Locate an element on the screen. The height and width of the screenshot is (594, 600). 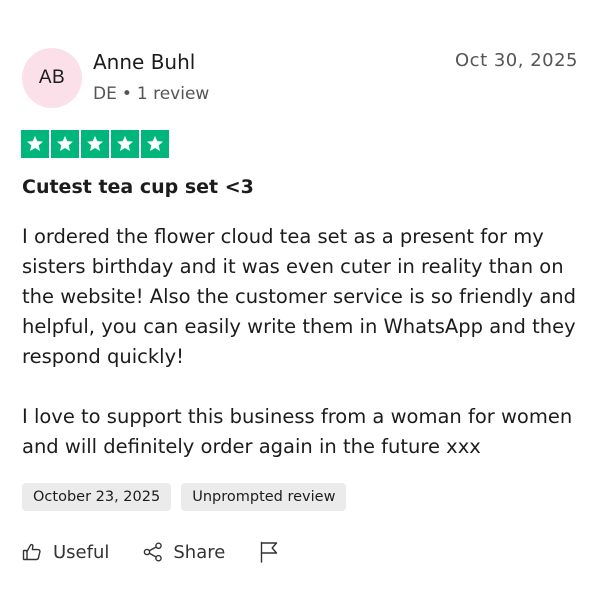
share-label: Share is located at coordinates (199, 552).